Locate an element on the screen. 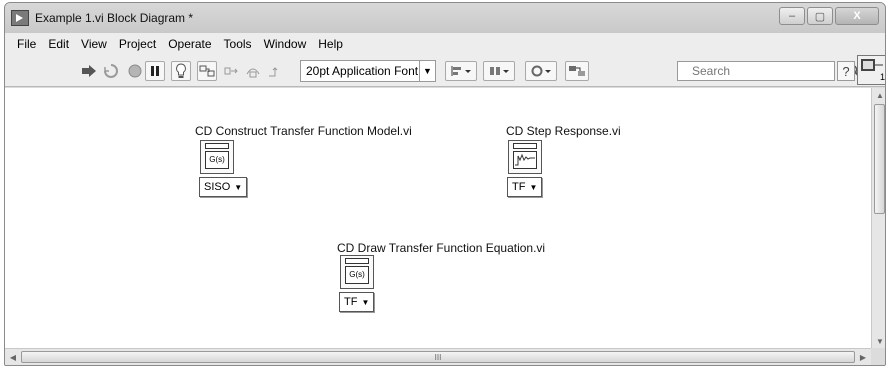  scroll-right-arrow-icon: ▶ is located at coordinates (863, 357).